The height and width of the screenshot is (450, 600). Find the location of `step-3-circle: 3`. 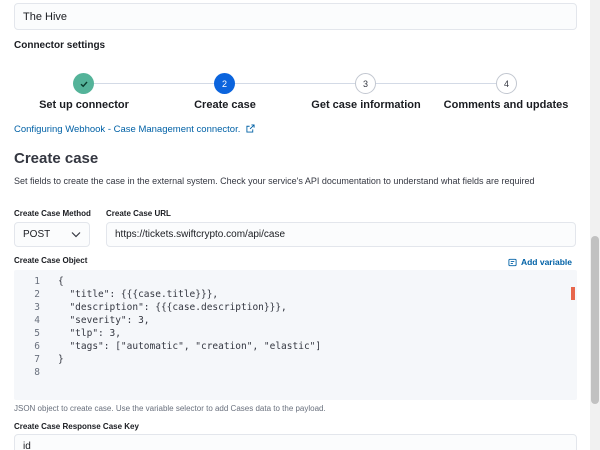

step-3-circle: 3 is located at coordinates (365, 83).